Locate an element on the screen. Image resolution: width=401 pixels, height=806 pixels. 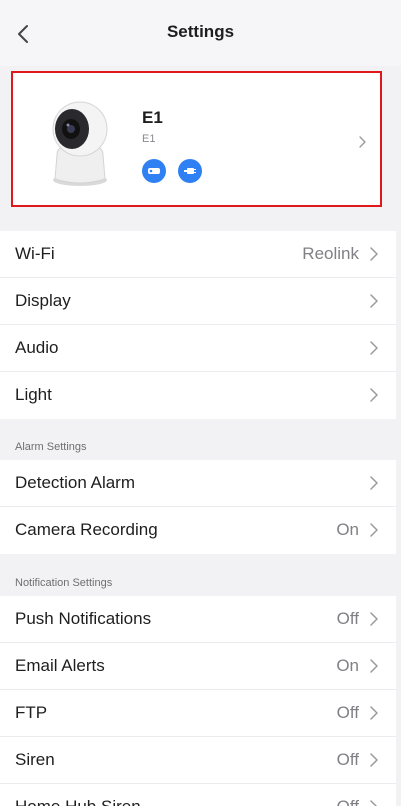
row-label: Email Alerts is located at coordinates (60, 665).